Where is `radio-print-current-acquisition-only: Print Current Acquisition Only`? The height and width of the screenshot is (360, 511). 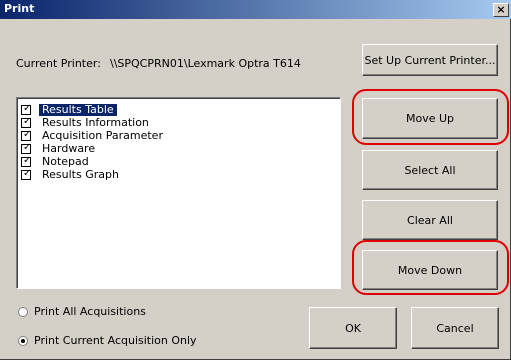
radio-print-current-acquisition-only: Print Current Acquisition Only is located at coordinates (107, 340).